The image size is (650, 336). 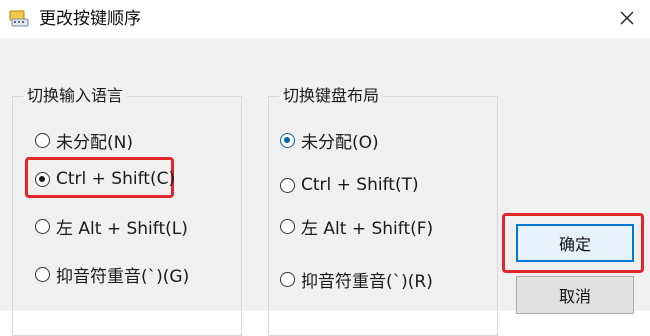 I want to click on radio-label: 抑音符重音(`)(R), so click(x=367, y=281).